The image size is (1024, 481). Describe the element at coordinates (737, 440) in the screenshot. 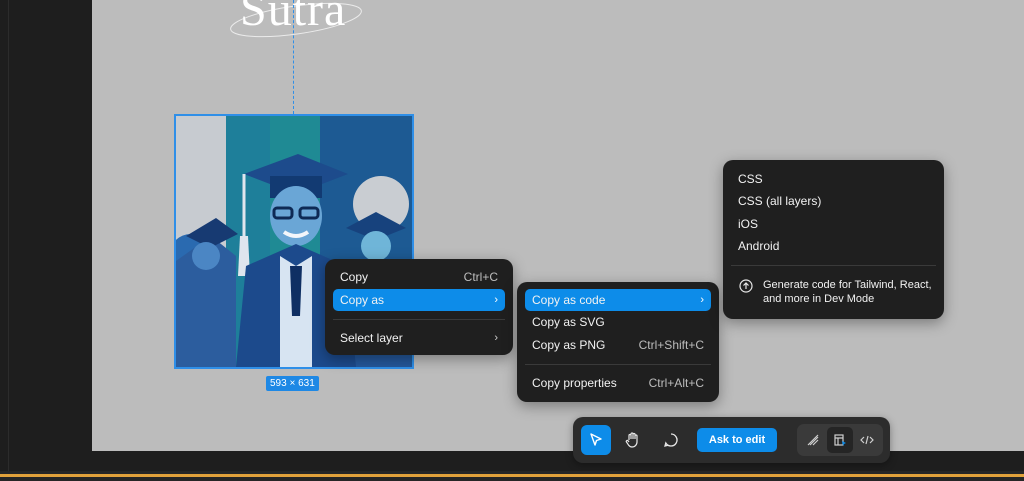

I see `ask-to-edit-button: Ask to edit` at that location.